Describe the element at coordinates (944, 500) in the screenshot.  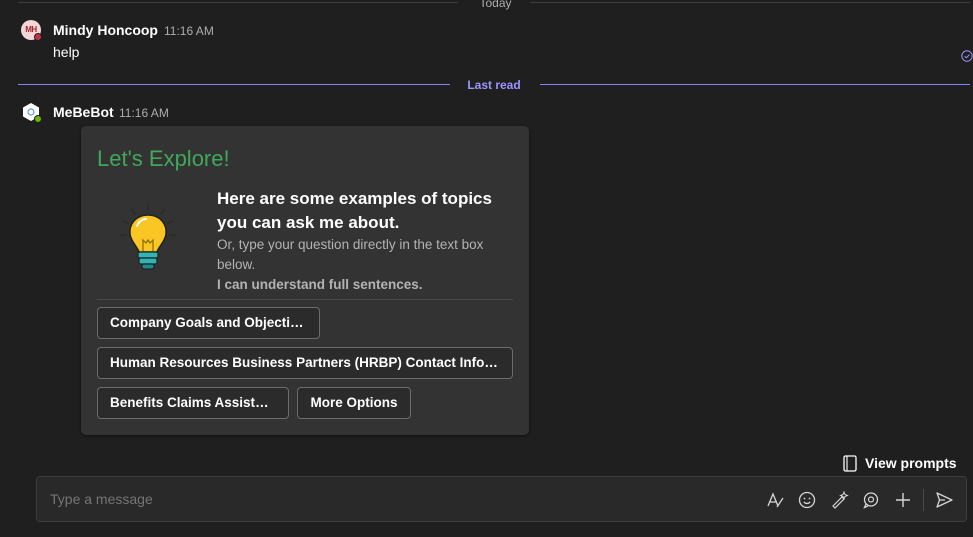
I see `send-icon` at that location.